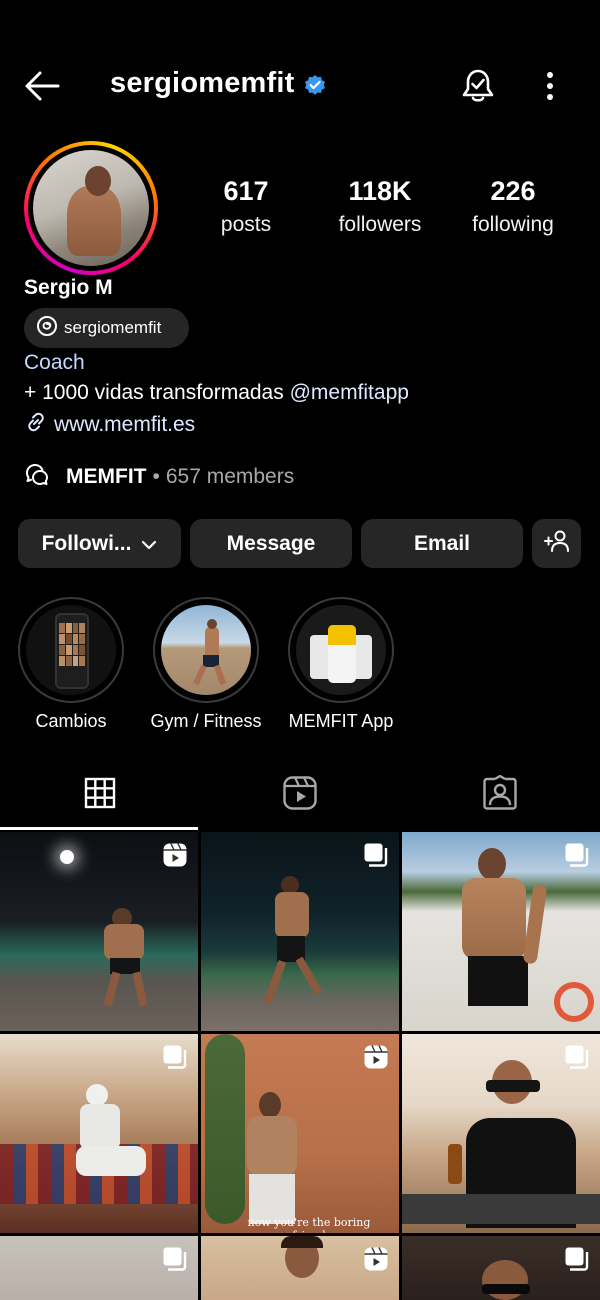  I want to click on channel-members: 657 members, so click(230, 476).